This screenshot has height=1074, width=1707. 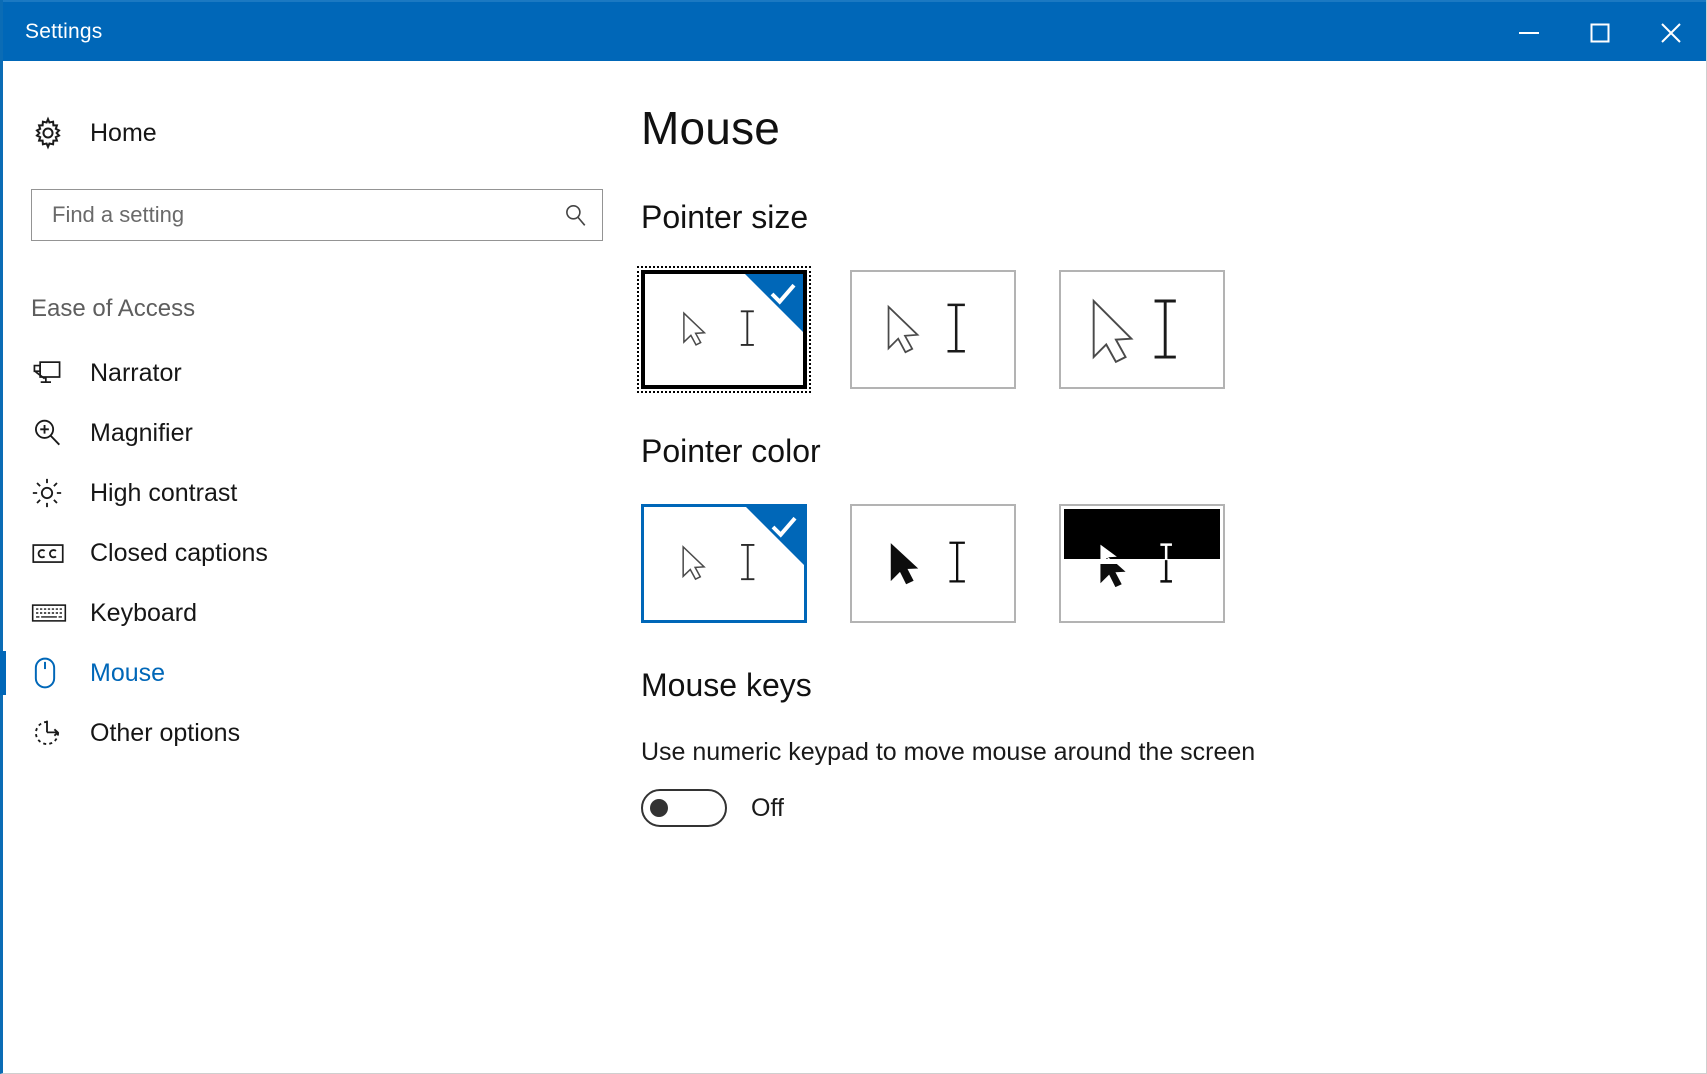 I want to click on cursor-preview-large, so click(x=1134, y=331).